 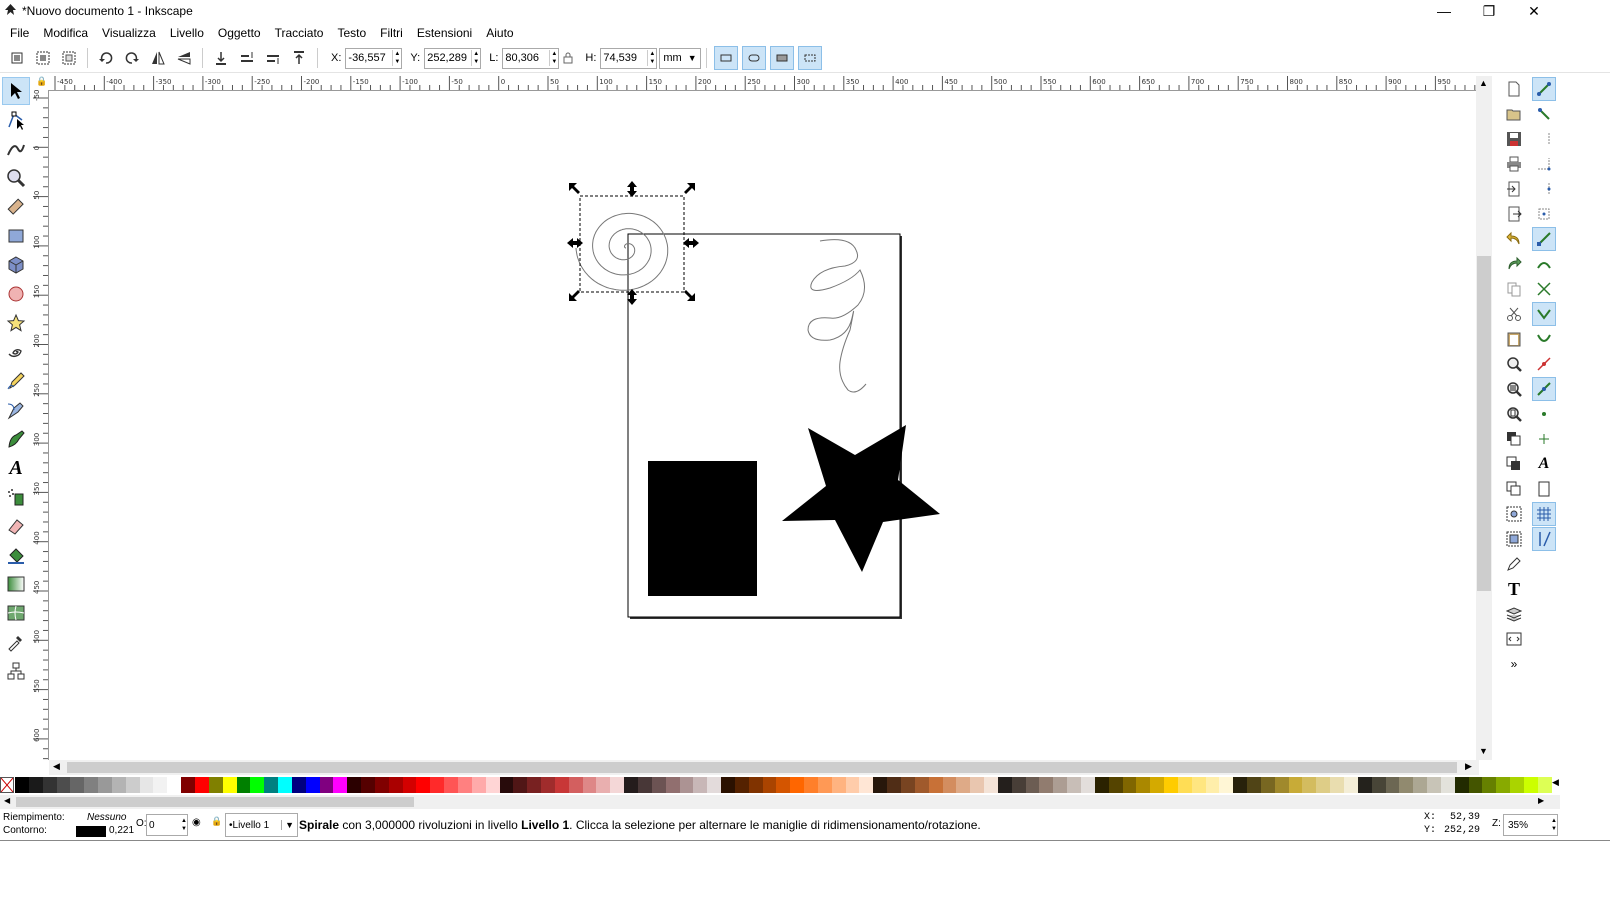 I want to click on snap-cusp-icon, so click(x=1544, y=314).